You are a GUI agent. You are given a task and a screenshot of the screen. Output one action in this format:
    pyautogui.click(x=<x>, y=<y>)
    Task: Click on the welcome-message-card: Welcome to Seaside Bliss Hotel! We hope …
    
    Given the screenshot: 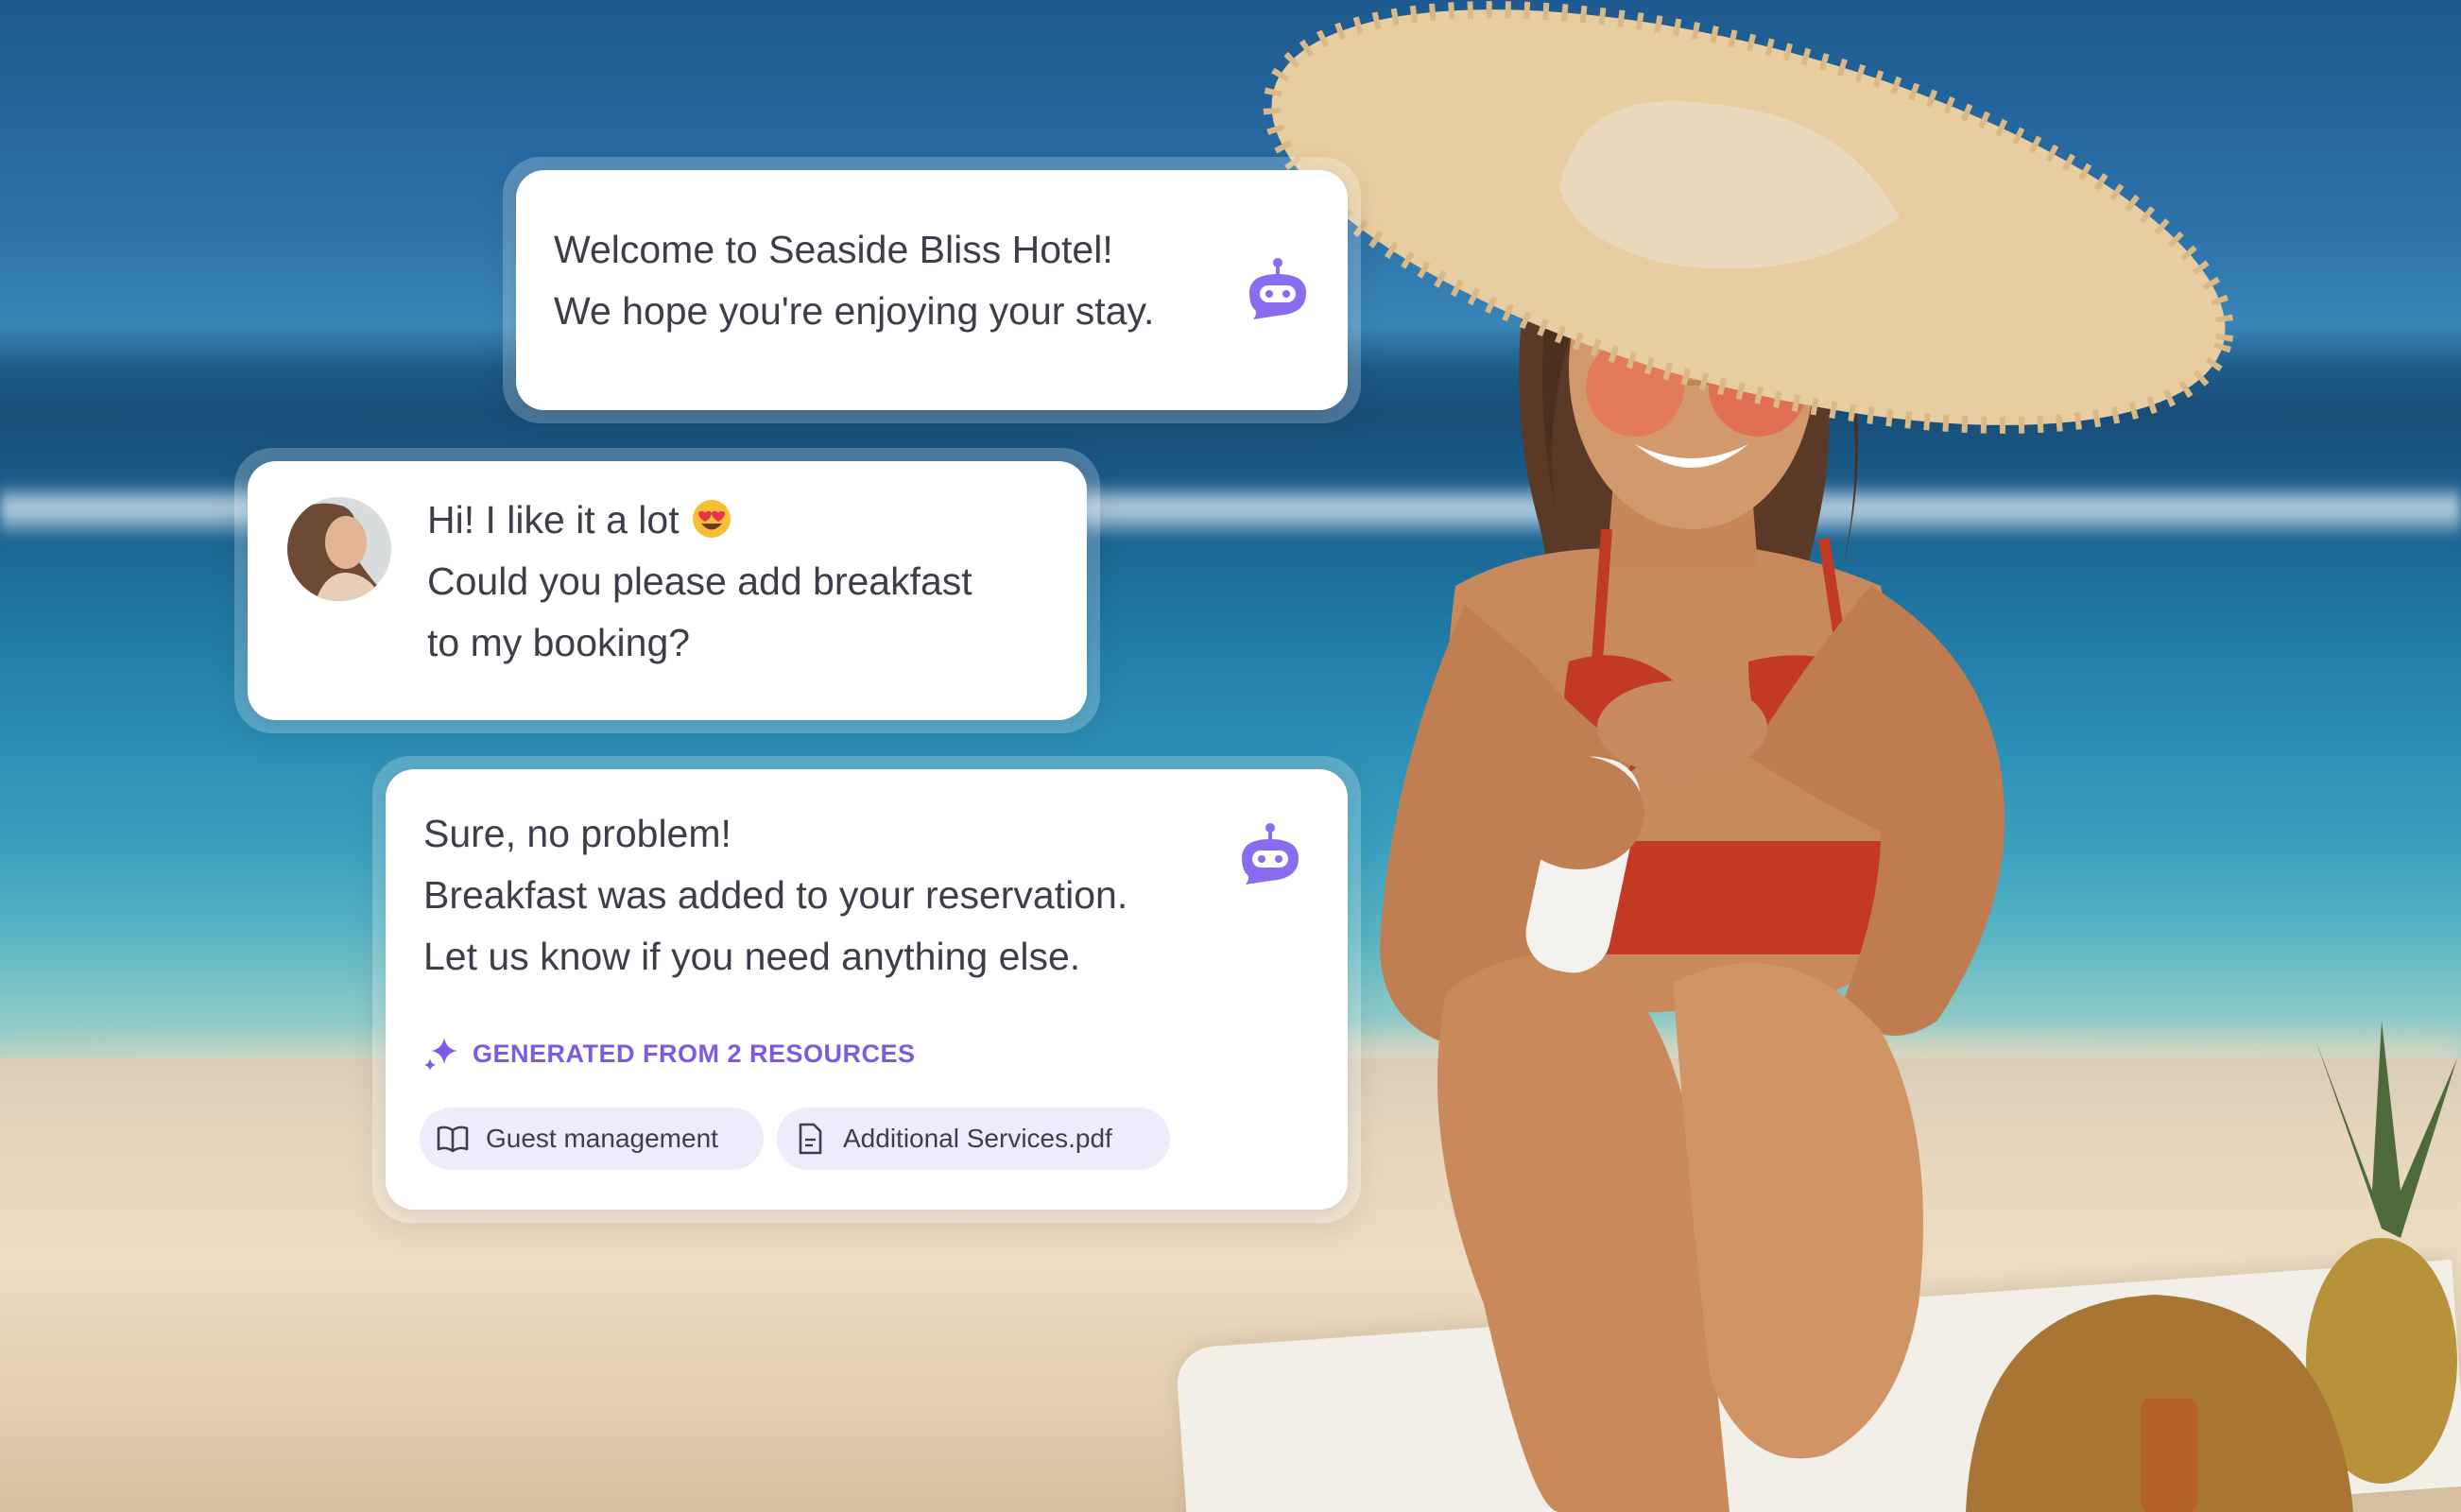 What is the action you would take?
    pyautogui.click(x=932, y=290)
    